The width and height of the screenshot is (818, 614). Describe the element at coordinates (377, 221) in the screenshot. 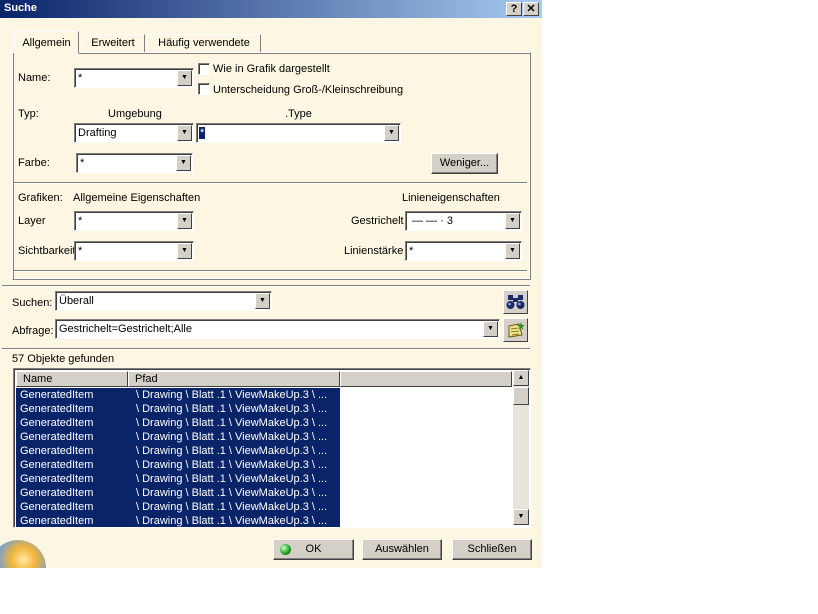

I see `dashed-label: Gestrichelt` at that location.